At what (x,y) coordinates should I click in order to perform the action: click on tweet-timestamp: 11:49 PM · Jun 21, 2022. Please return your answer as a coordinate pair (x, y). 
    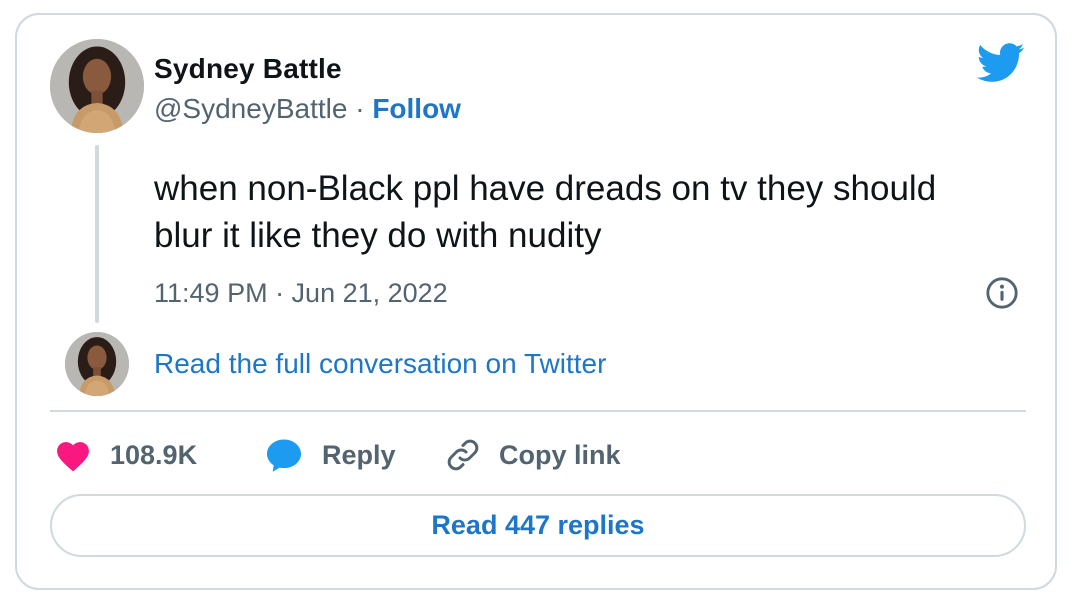
    Looking at the image, I should click on (301, 293).